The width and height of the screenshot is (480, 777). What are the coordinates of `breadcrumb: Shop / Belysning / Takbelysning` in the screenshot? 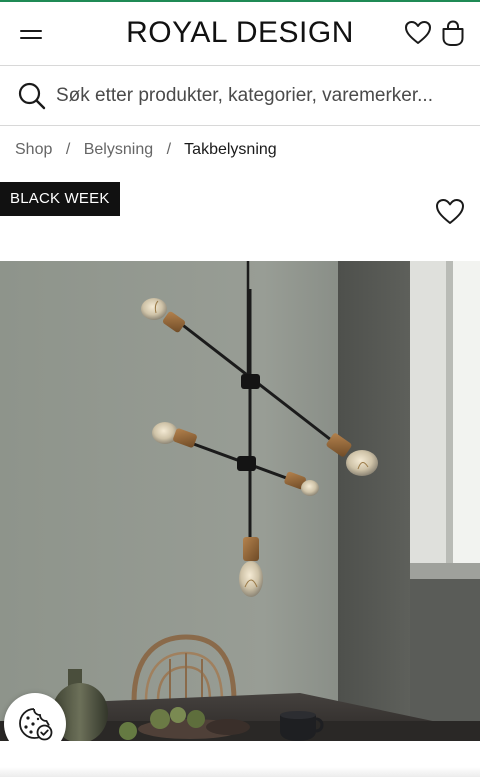 It's located at (146, 150).